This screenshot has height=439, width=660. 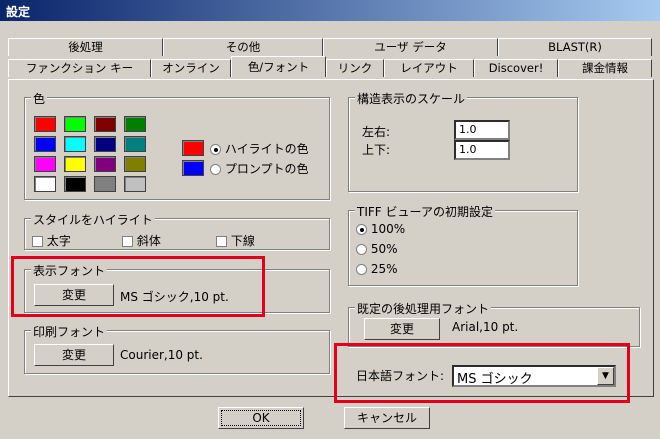 I want to click on tiff-group-title: TIFF ビューアの初期設定, so click(x=425, y=211).